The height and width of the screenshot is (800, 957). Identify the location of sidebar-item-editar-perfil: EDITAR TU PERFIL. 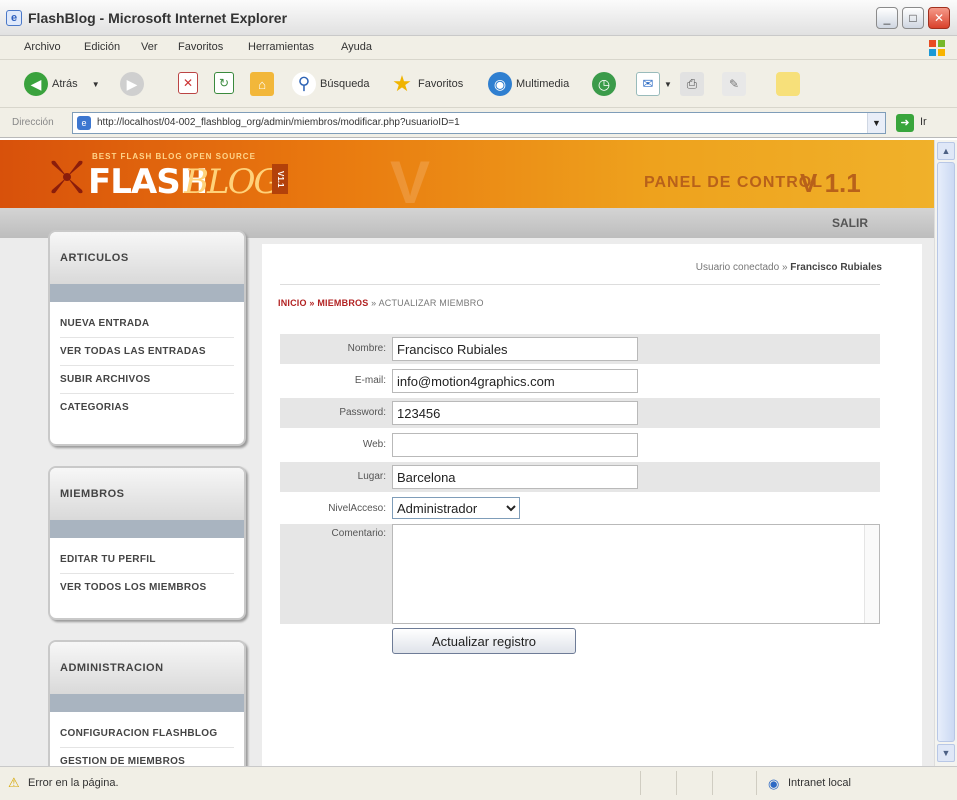
(147, 560).